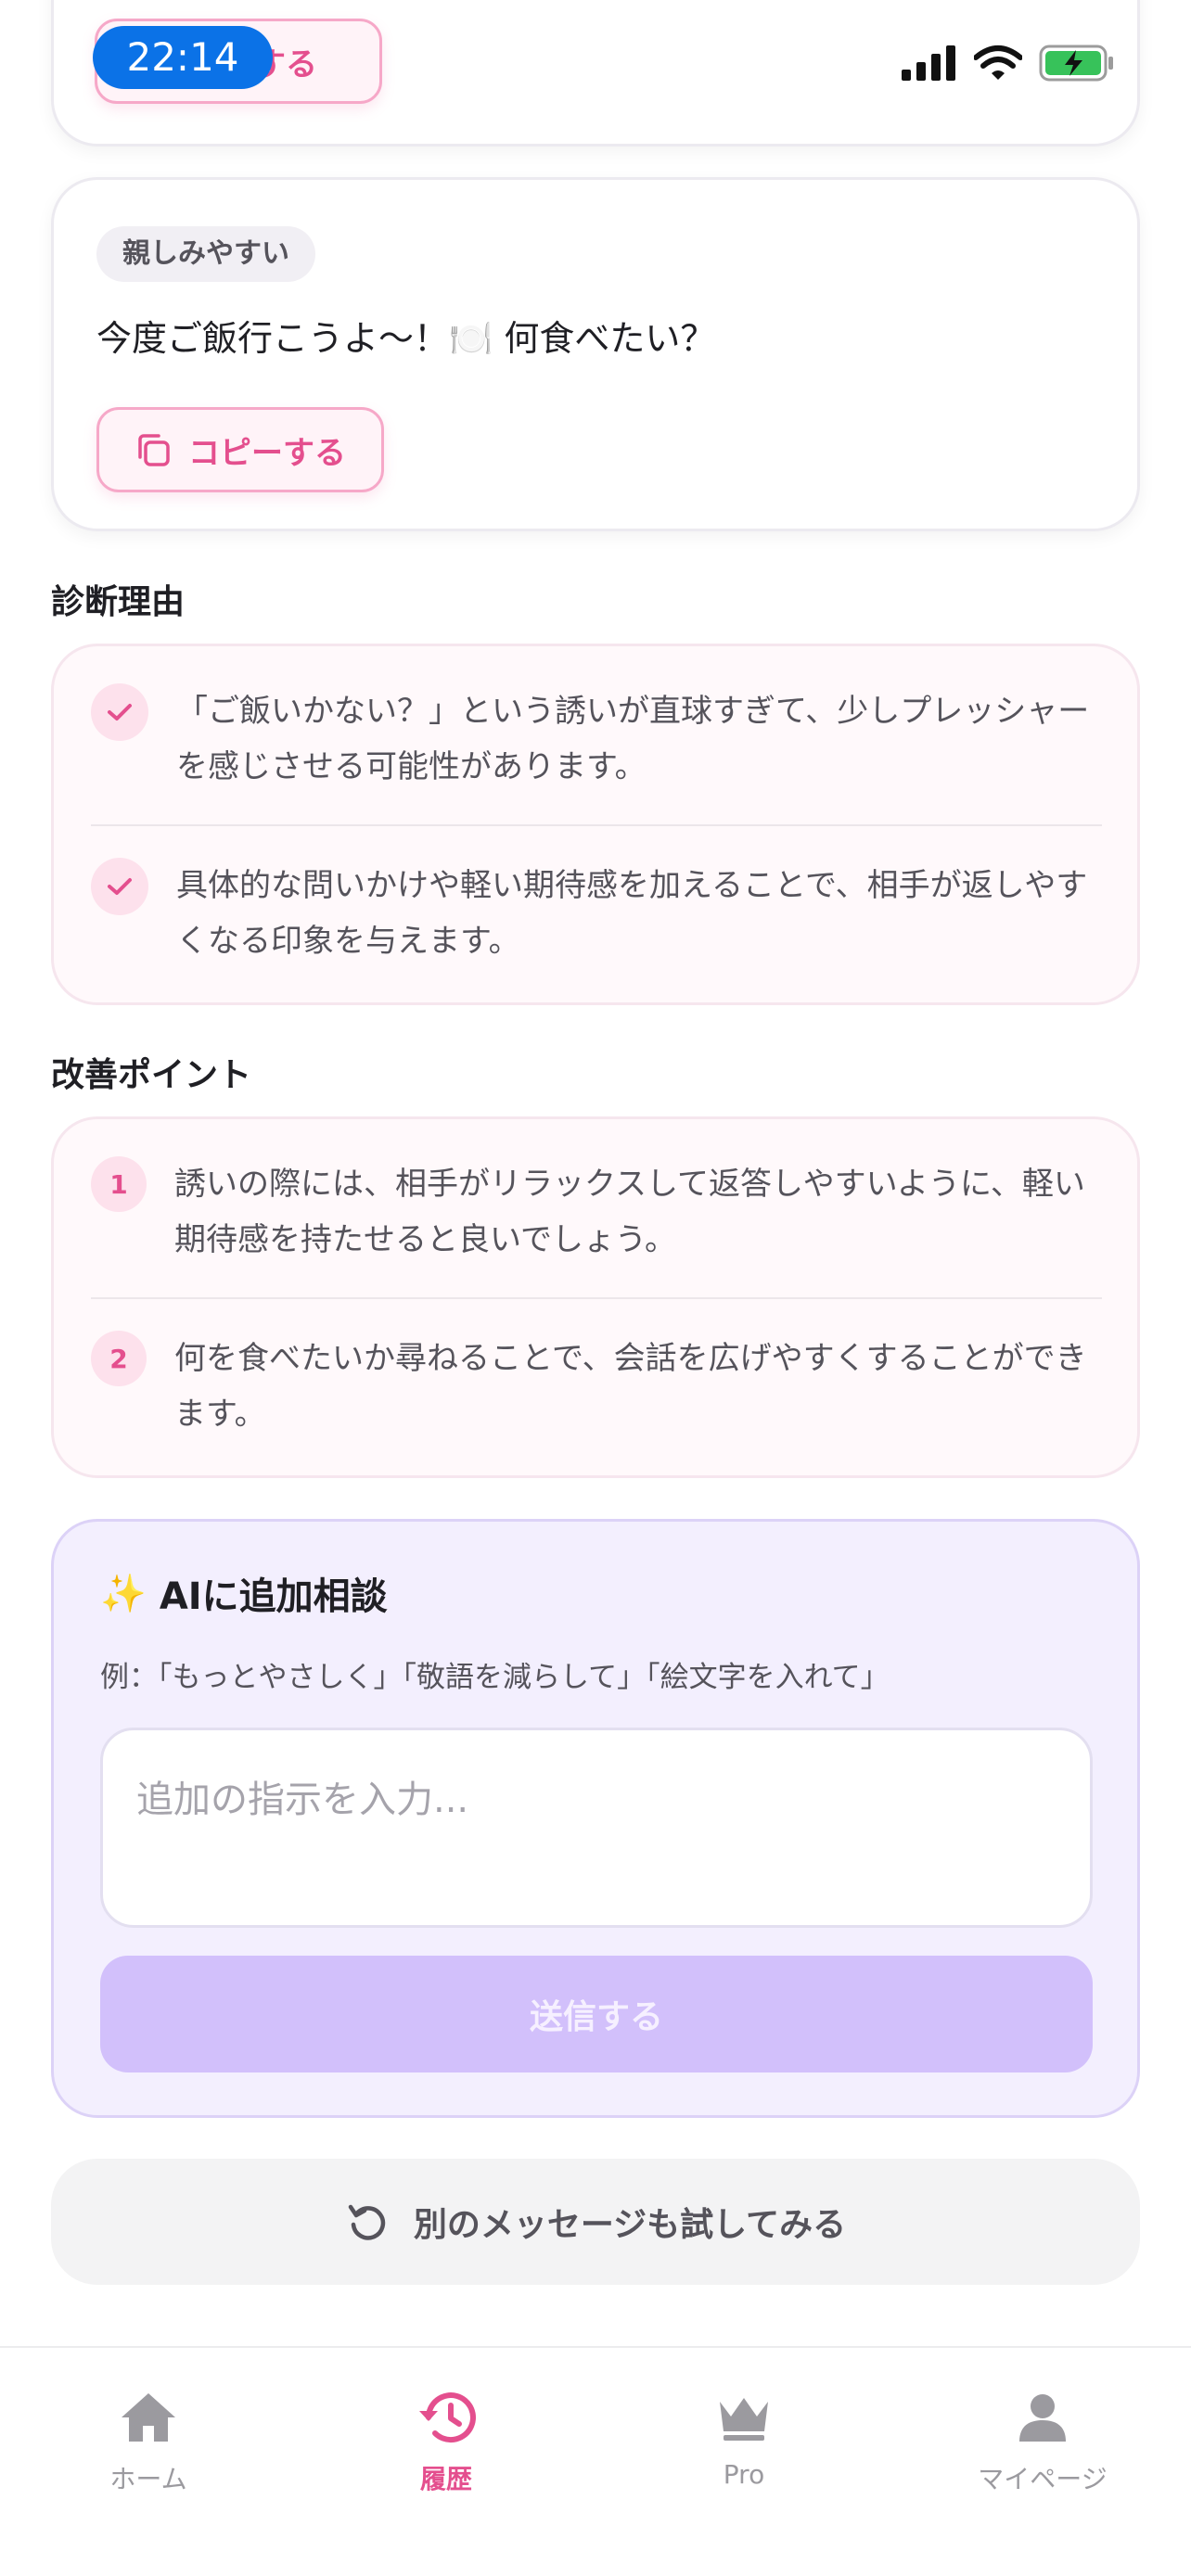  I want to click on reason-text: 具体的な問いかけや軽い期待感を加えることで、相手が返しやすくなる印象を与えます。, so click(632, 913).